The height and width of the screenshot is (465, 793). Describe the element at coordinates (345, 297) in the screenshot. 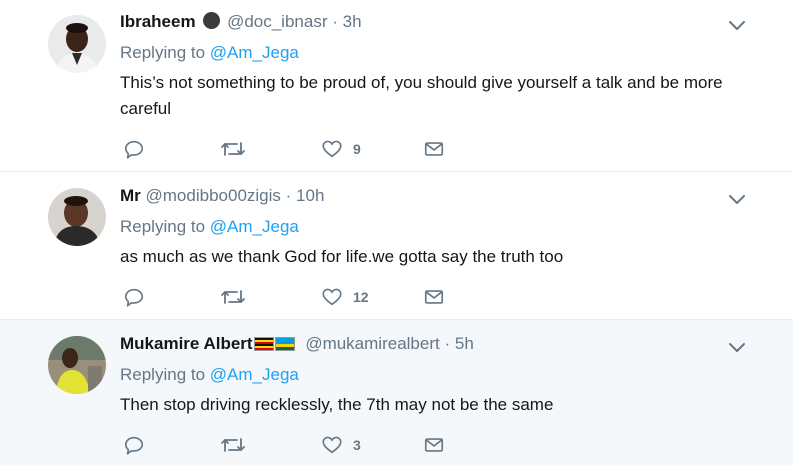

I see `like-button: 12` at that location.